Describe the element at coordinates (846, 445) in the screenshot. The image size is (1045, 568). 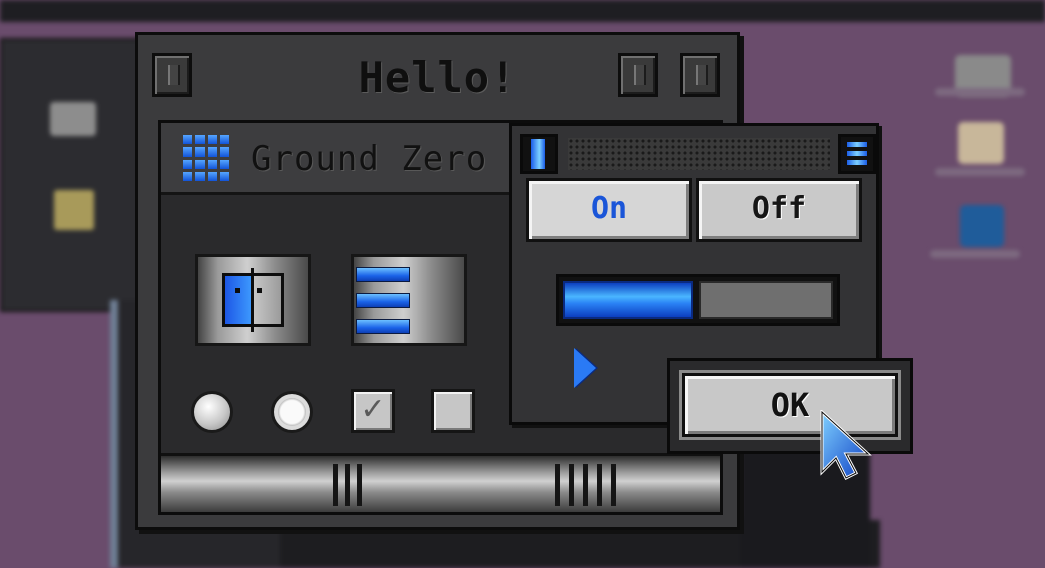
I see `arrow-cursor-icon` at that location.